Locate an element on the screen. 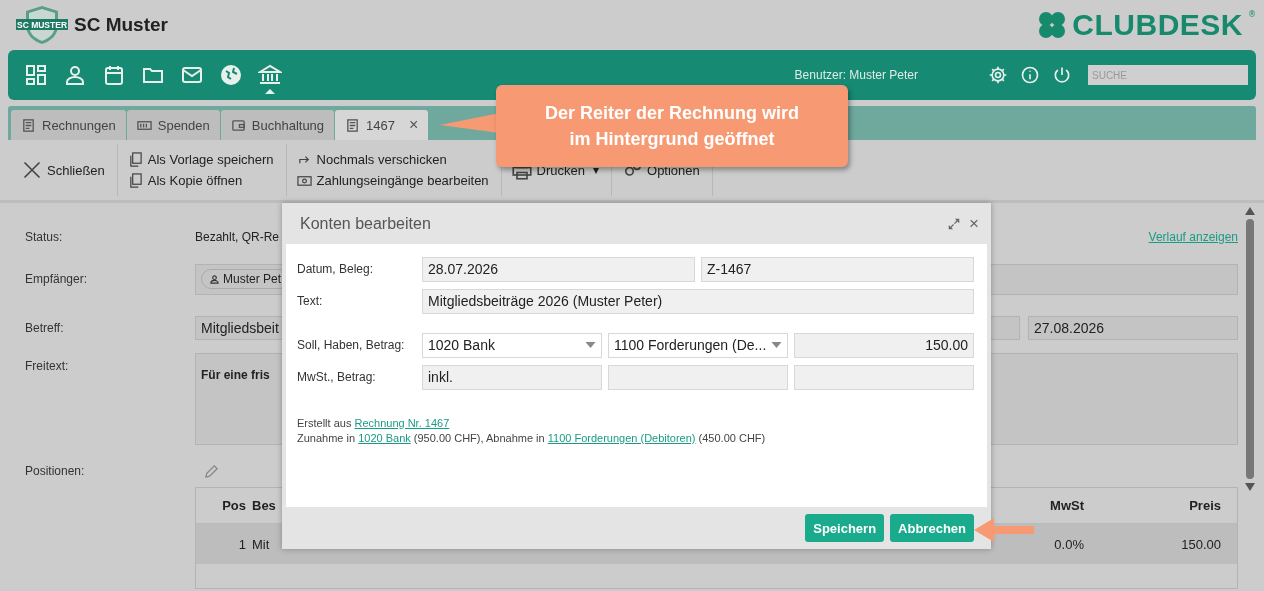 Image resolution: width=1264 pixels, height=591 pixels. column-header: Bes is located at coordinates (264, 505).